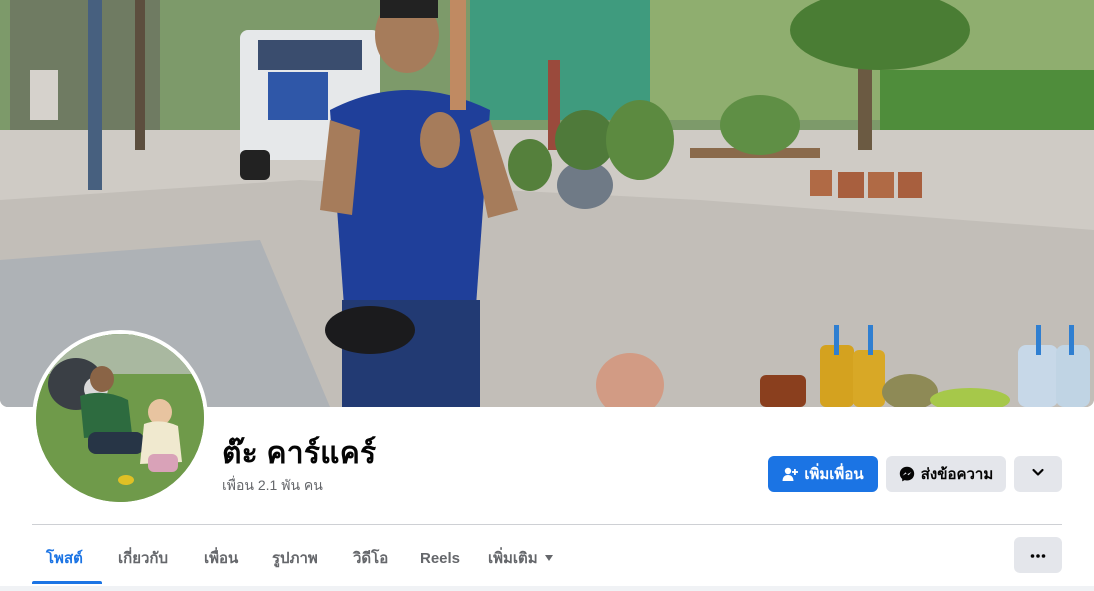  I want to click on tab-more: เพิ่มเติม, so click(520, 558).